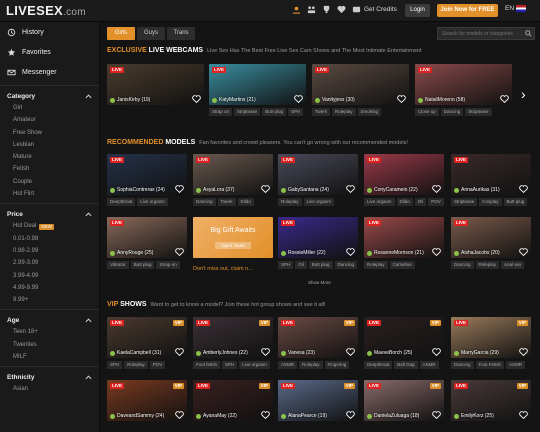  What do you see at coordinates (147, 174) in the screenshot?
I see `model-thumbnail: LIVE SophiaContreras (24)` at bounding box center [147, 174].